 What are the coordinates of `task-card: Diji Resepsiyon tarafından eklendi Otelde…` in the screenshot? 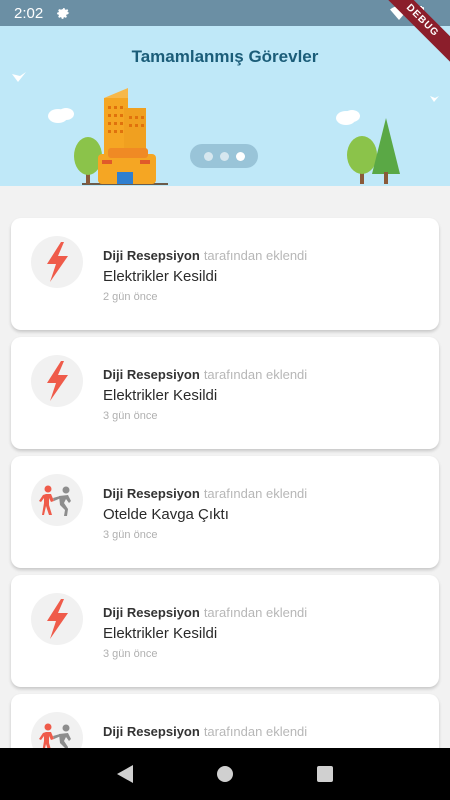 It's located at (225, 512).